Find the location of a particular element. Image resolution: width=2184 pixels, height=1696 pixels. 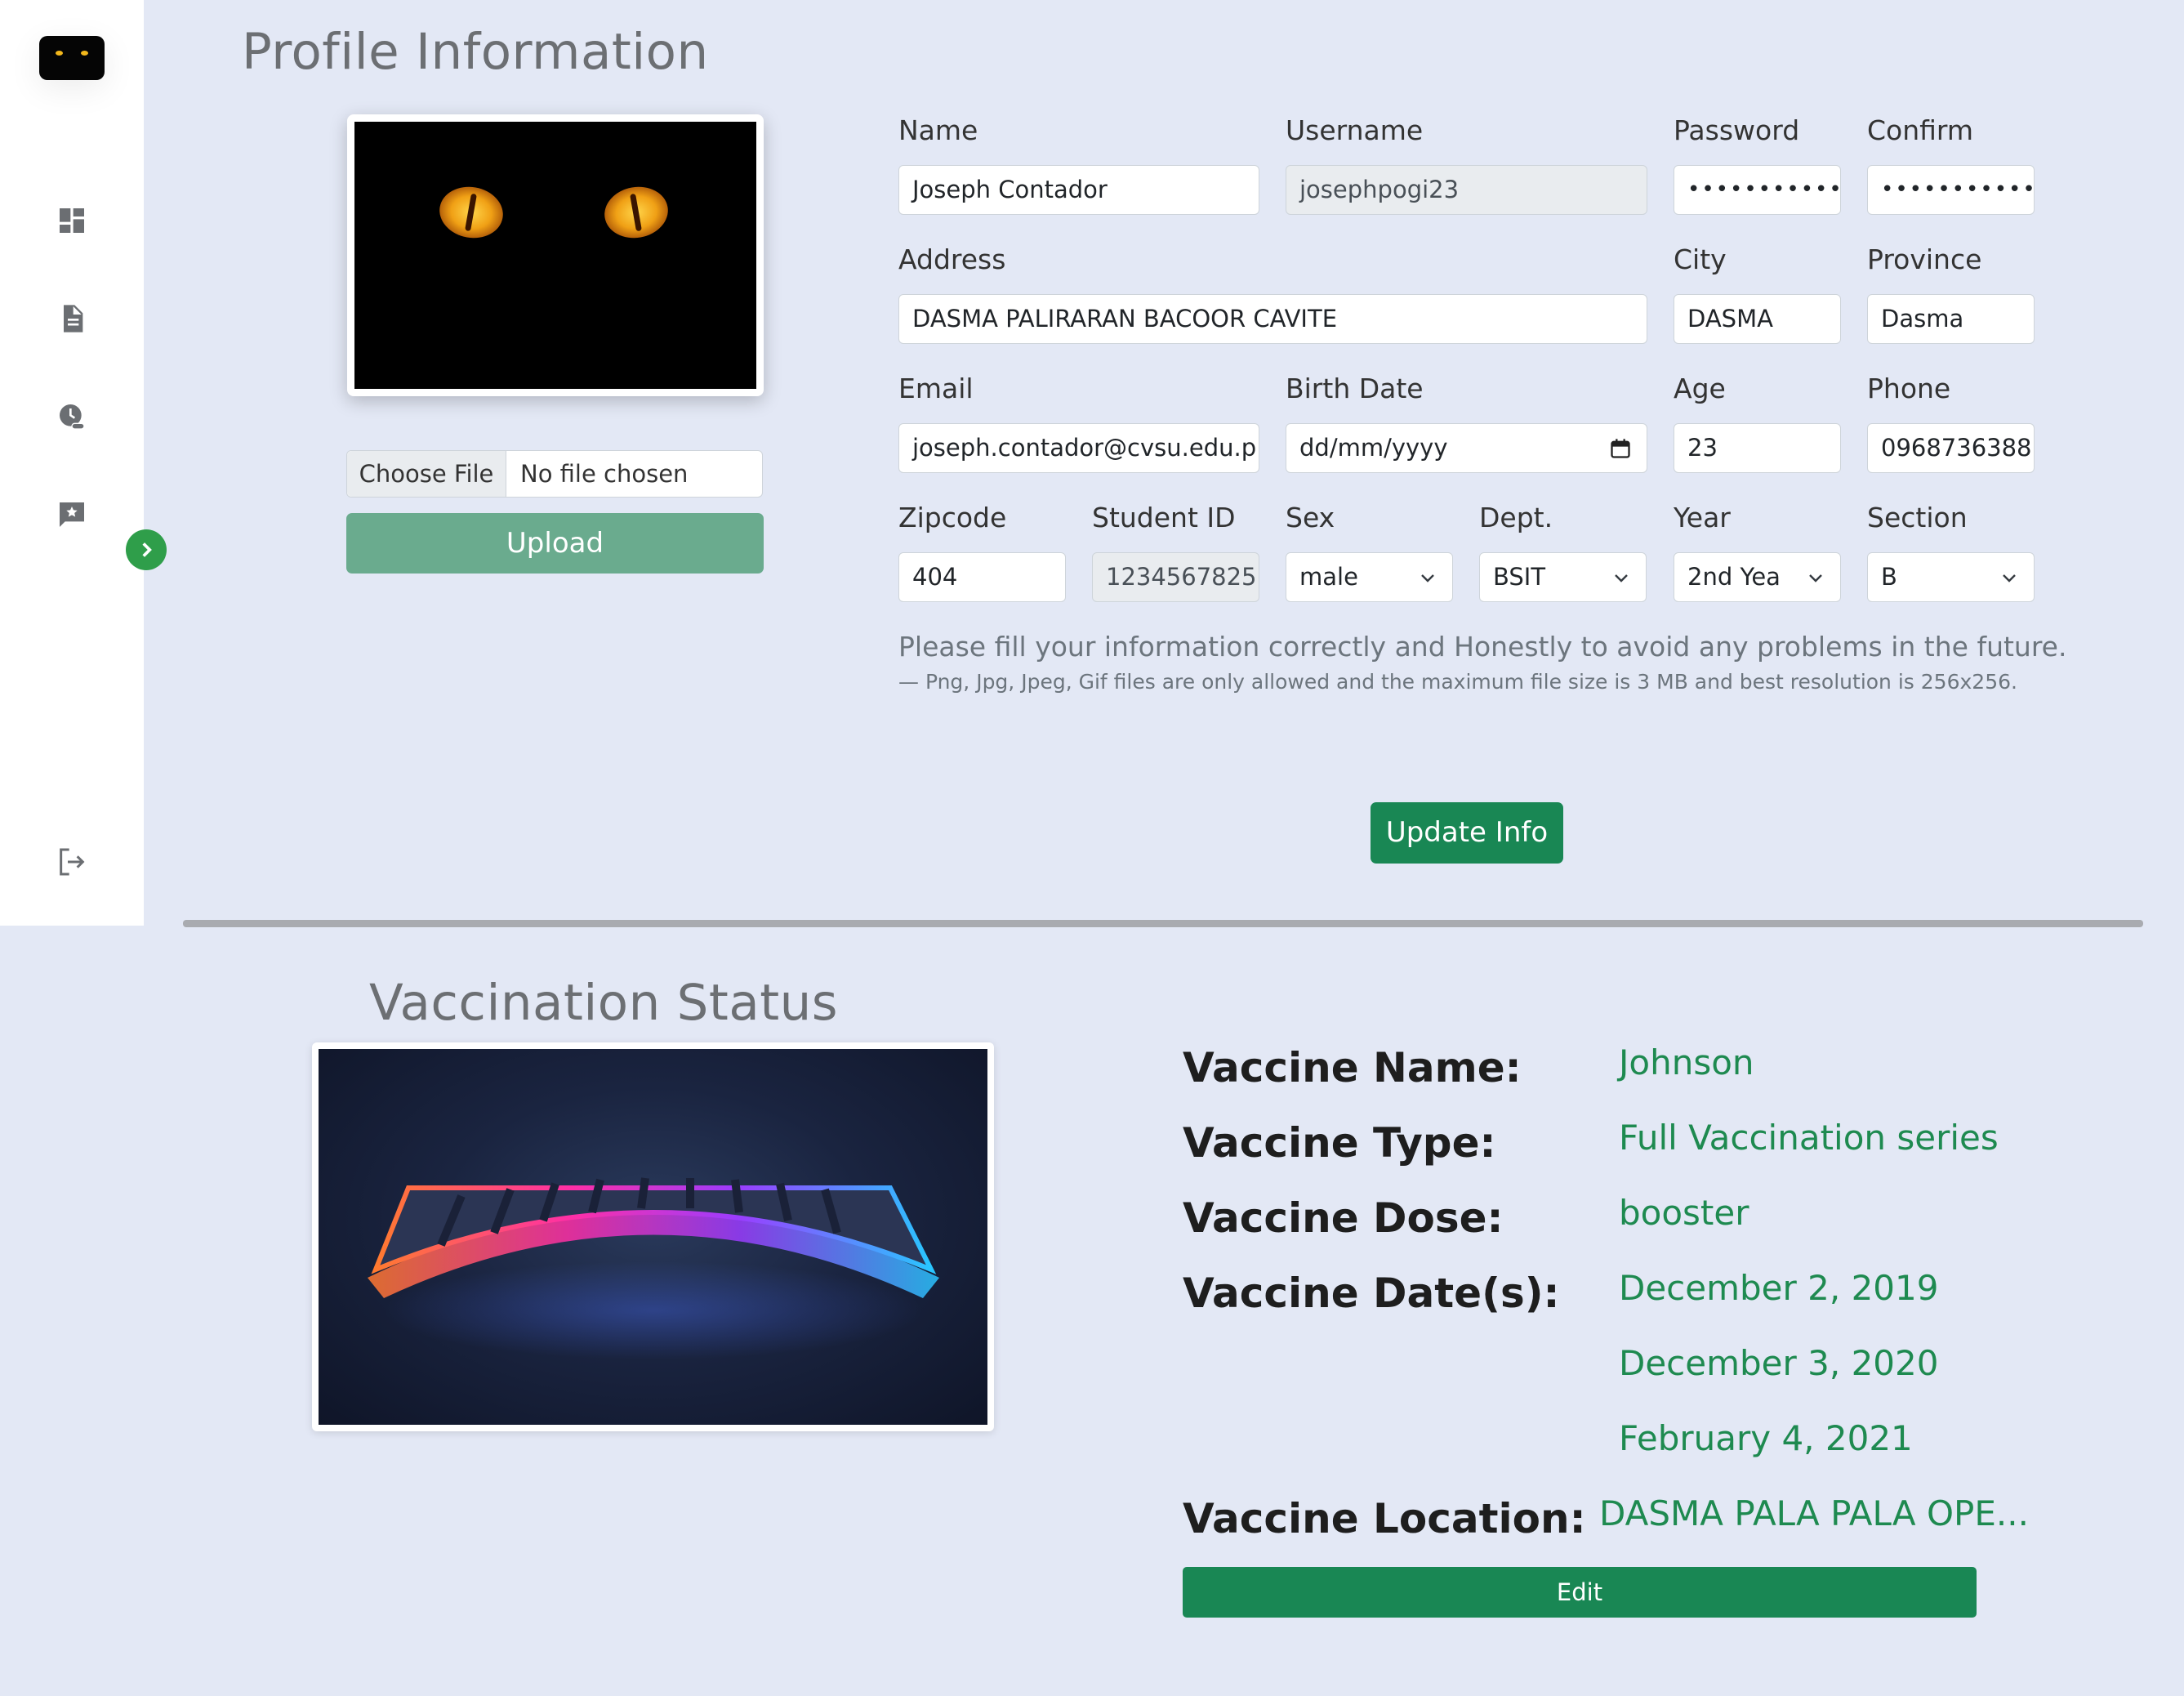

logout-icon is located at coordinates (72, 862).